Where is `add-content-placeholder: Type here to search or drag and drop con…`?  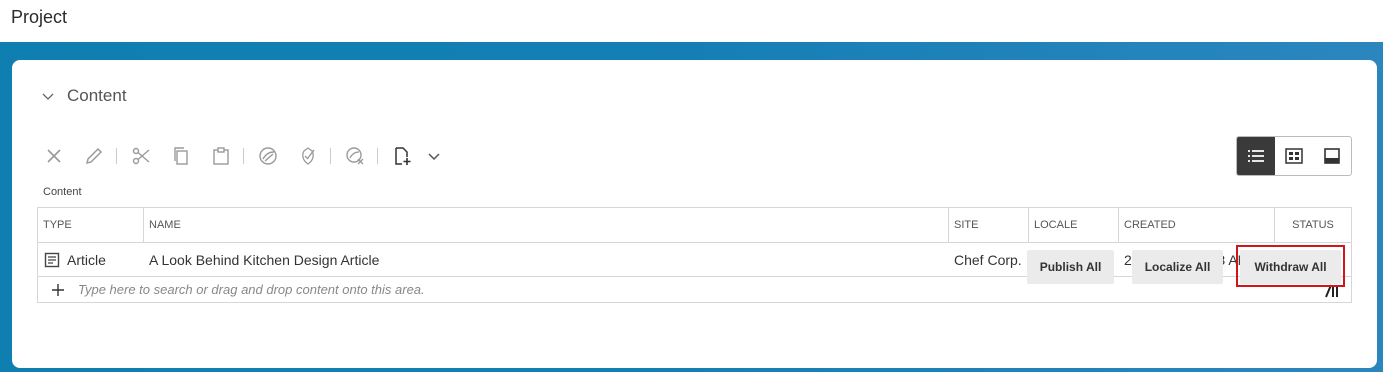 add-content-placeholder: Type here to search or drag and drop con… is located at coordinates (251, 289).